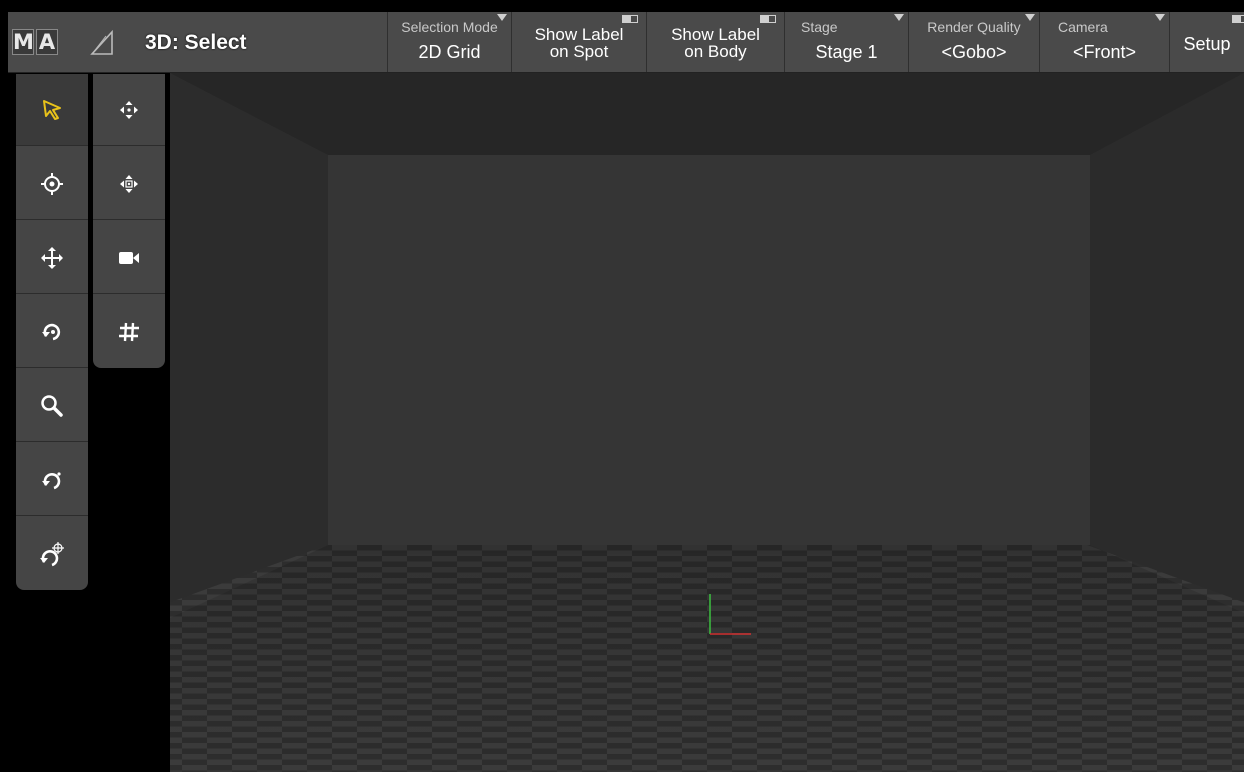  I want to click on setup-button: Setup, so click(1206, 42).